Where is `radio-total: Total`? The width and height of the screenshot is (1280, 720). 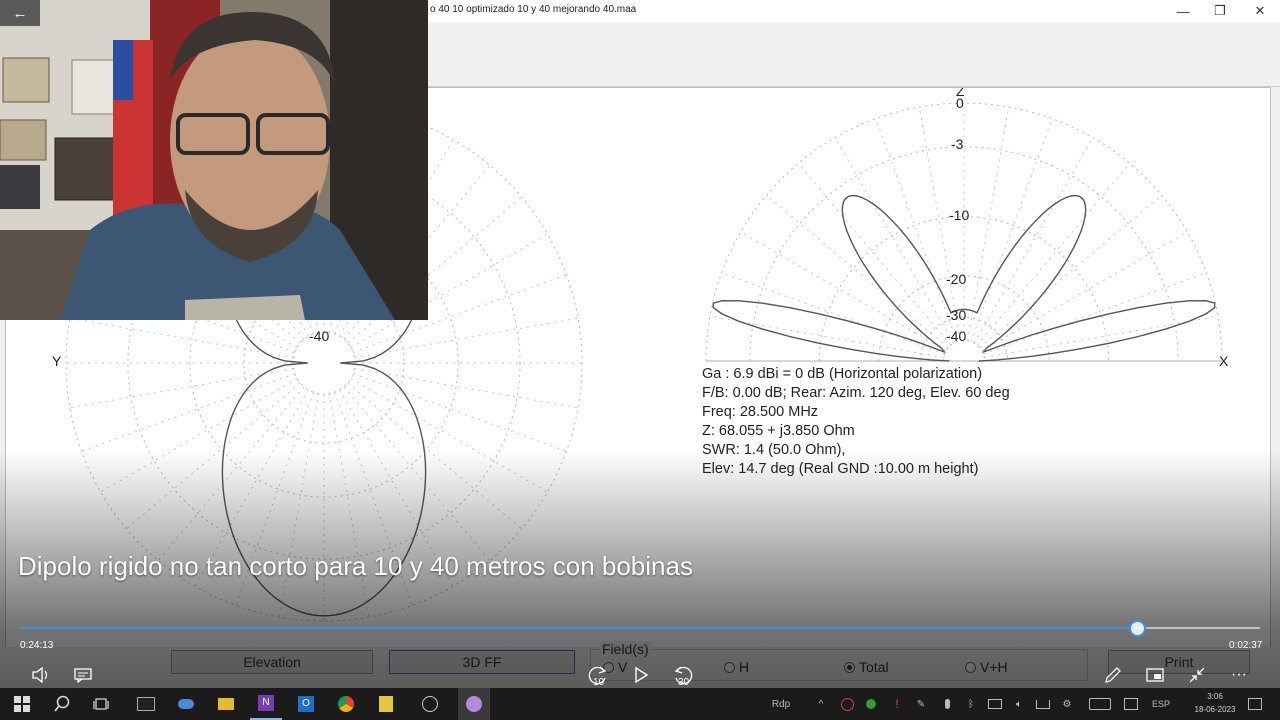
radio-total: Total is located at coordinates (866, 667).